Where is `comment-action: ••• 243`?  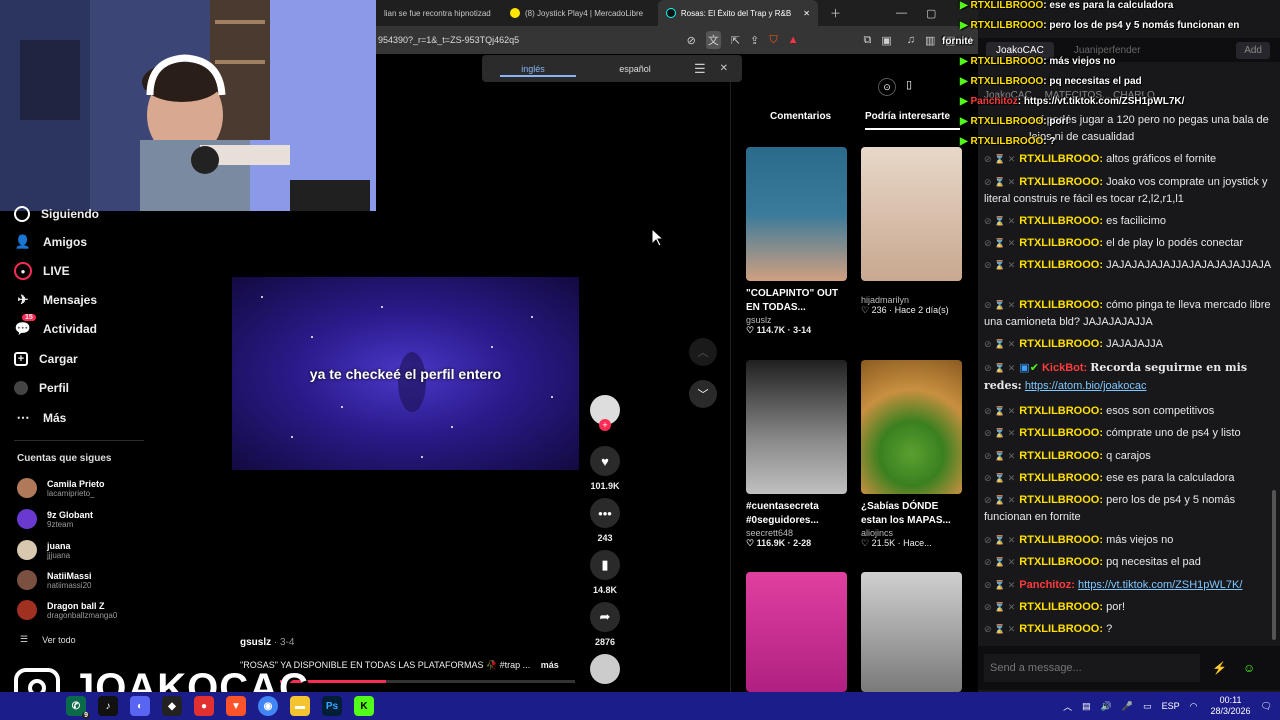
comment-action: ••• 243 is located at coordinates (605, 520).